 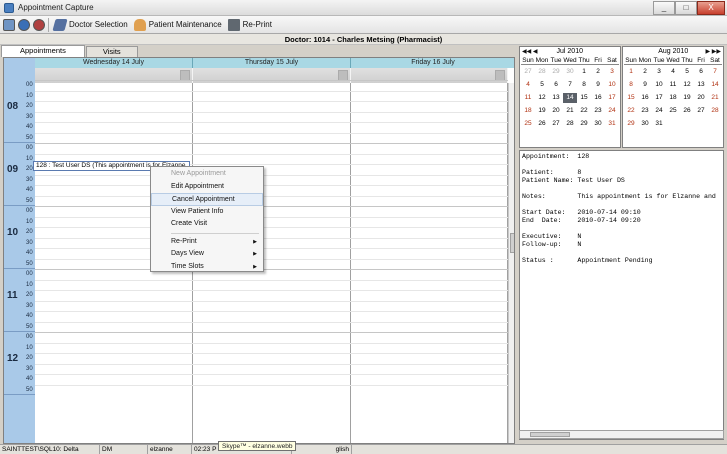 What do you see at coordinates (207, 242) in the screenshot?
I see `menu-item-reprint: Re-Print ▶` at bounding box center [207, 242].